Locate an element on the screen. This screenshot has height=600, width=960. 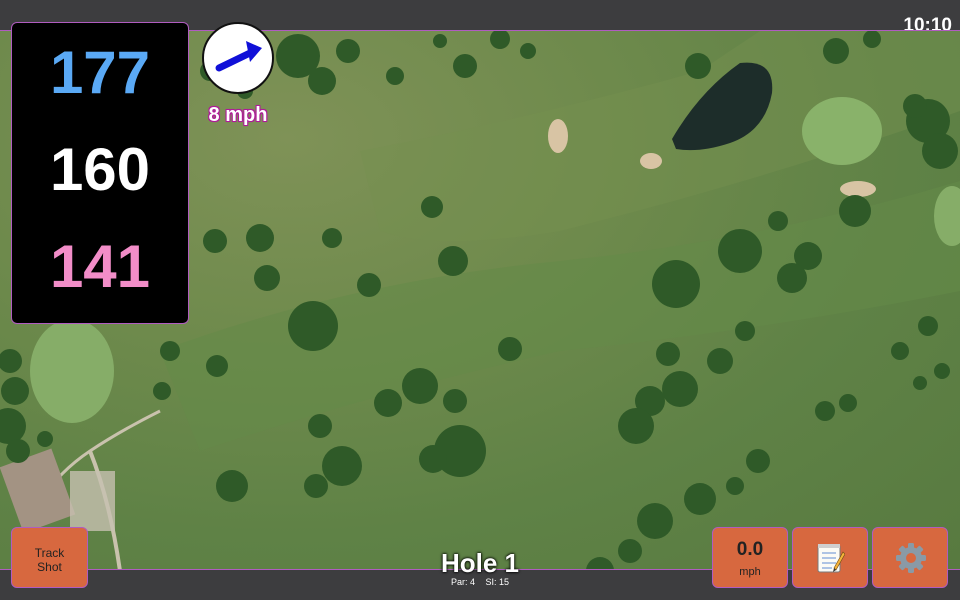
green-left is located at coordinates (72, 371).